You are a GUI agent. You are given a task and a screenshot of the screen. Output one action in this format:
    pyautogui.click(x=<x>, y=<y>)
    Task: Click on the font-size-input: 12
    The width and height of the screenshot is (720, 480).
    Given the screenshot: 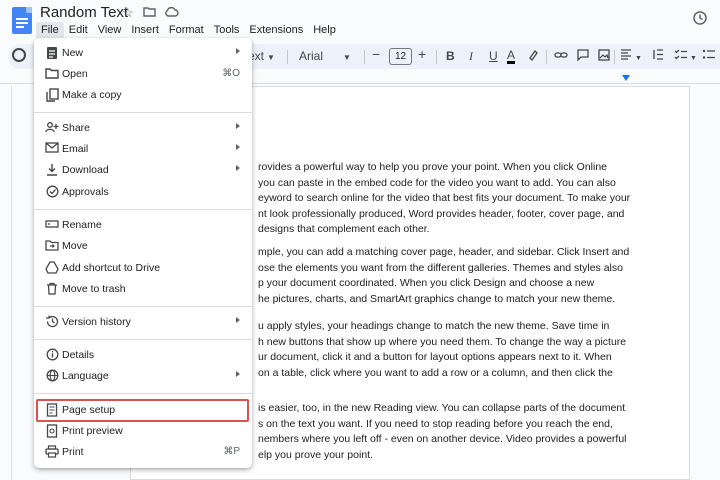 What is the action you would take?
    pyautogui.click(x=400, y=56)
    